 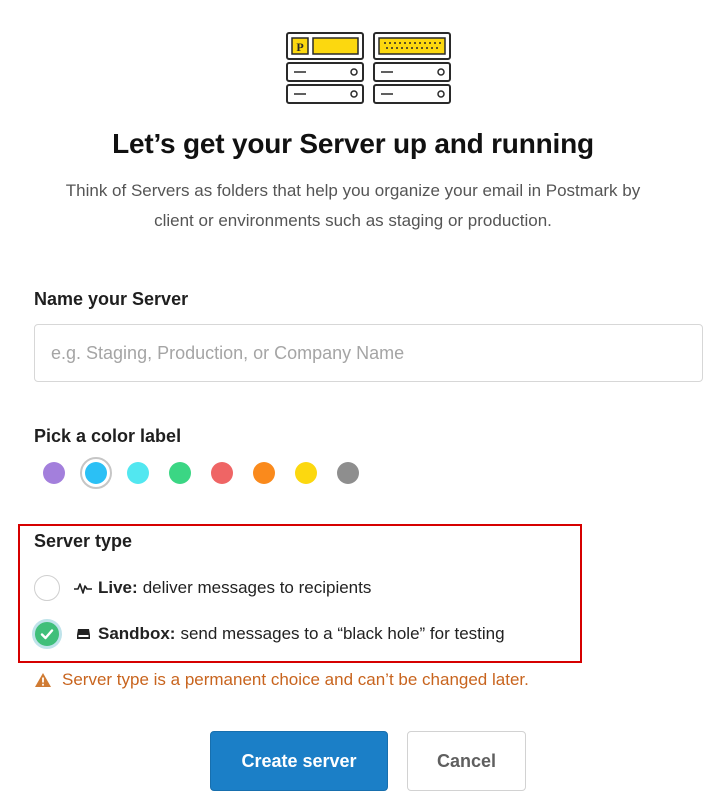 What do you see at coordinates (118, 587) in the screenshot?
I see `live-option-title: Live:` at bounding box center [118, 587].